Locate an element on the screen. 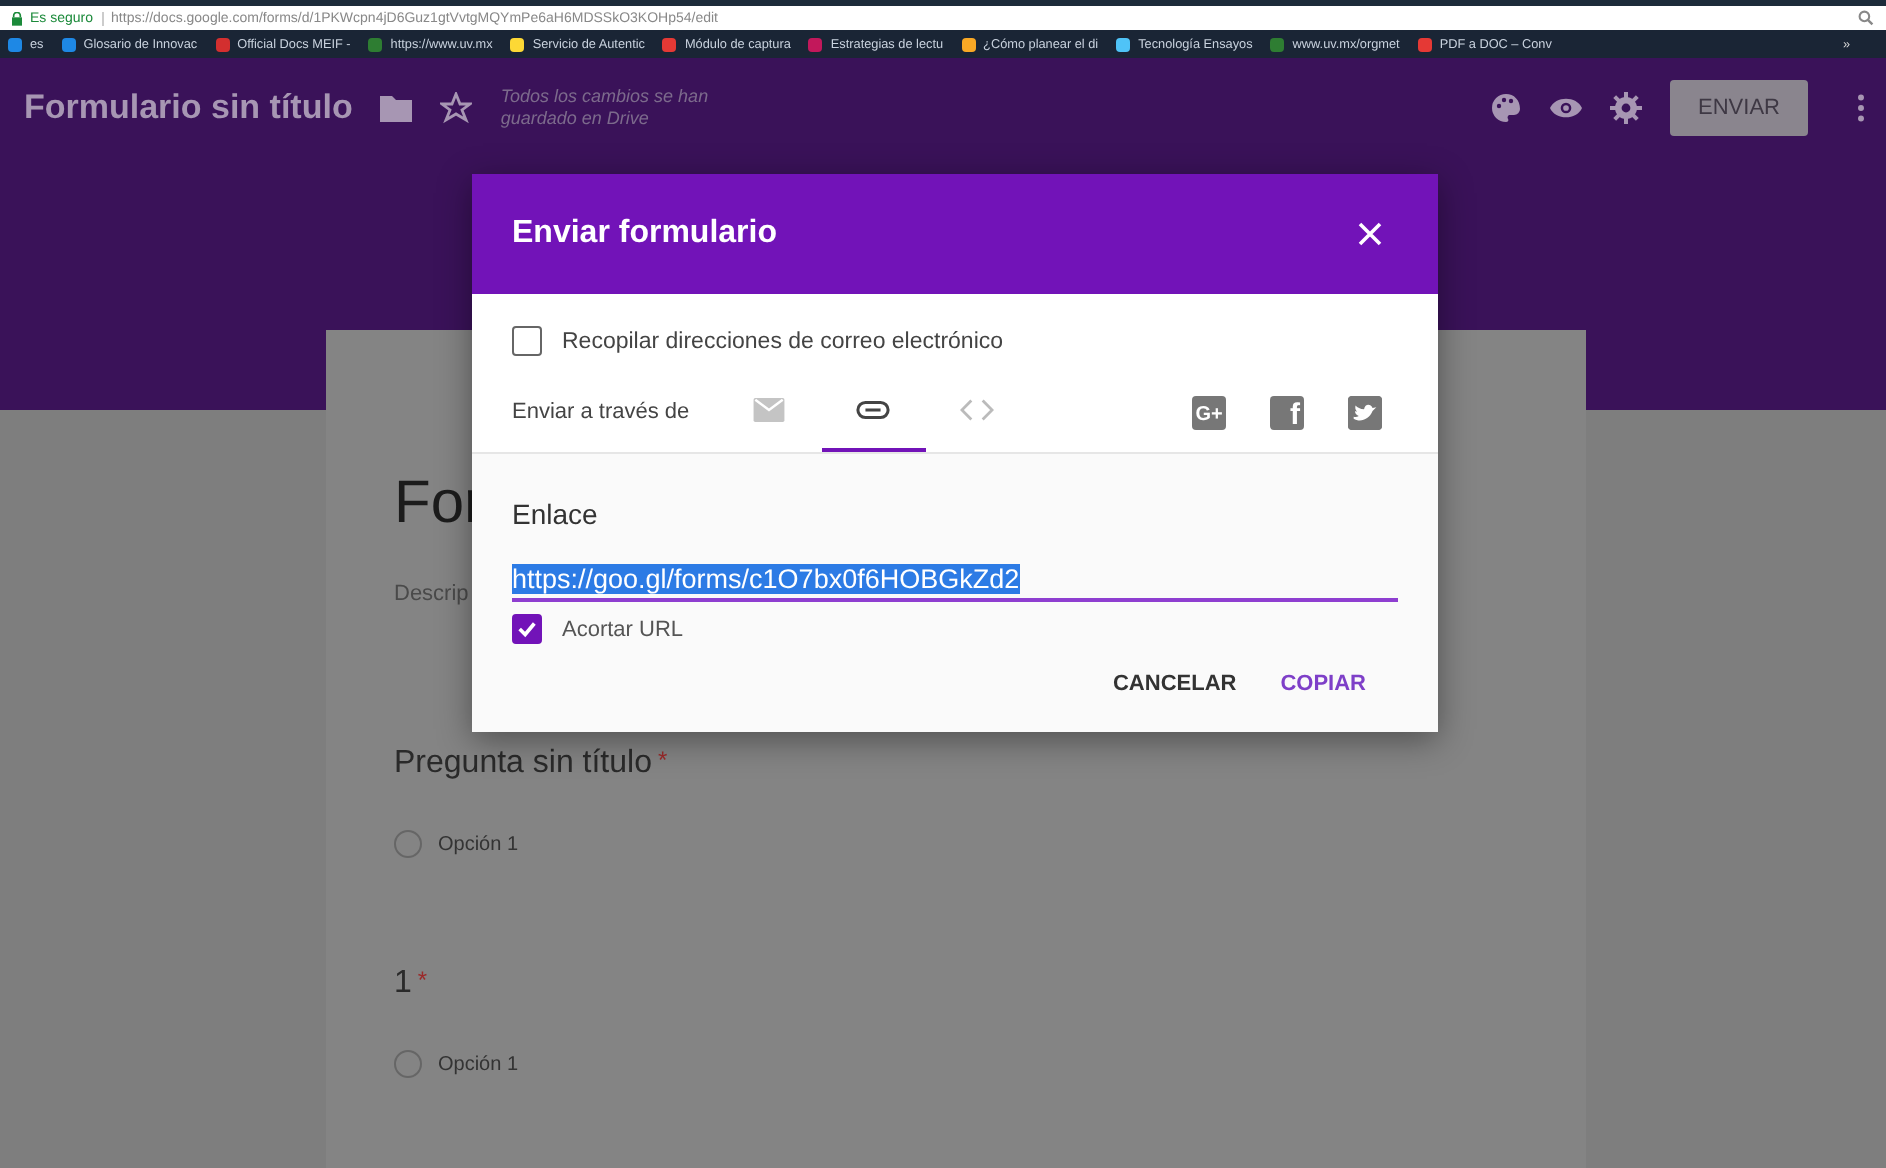 The height and width of the screenshot is (1168, 1886). link-section-title: Enlace is located at coordinates (556, 514).